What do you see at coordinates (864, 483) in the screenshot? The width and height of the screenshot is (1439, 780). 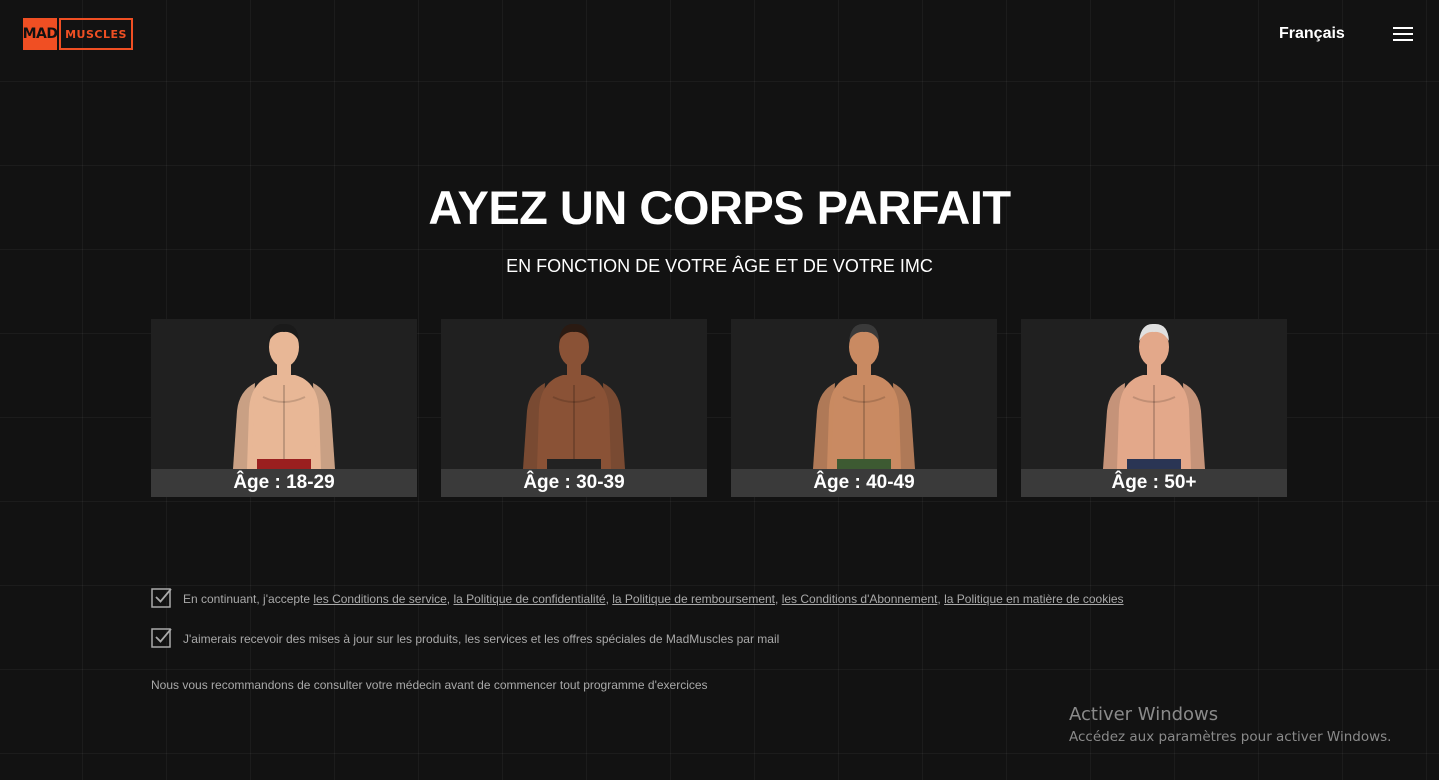 I see `age-card-label: Âge : 40-49` at bounding box center [864, 483].